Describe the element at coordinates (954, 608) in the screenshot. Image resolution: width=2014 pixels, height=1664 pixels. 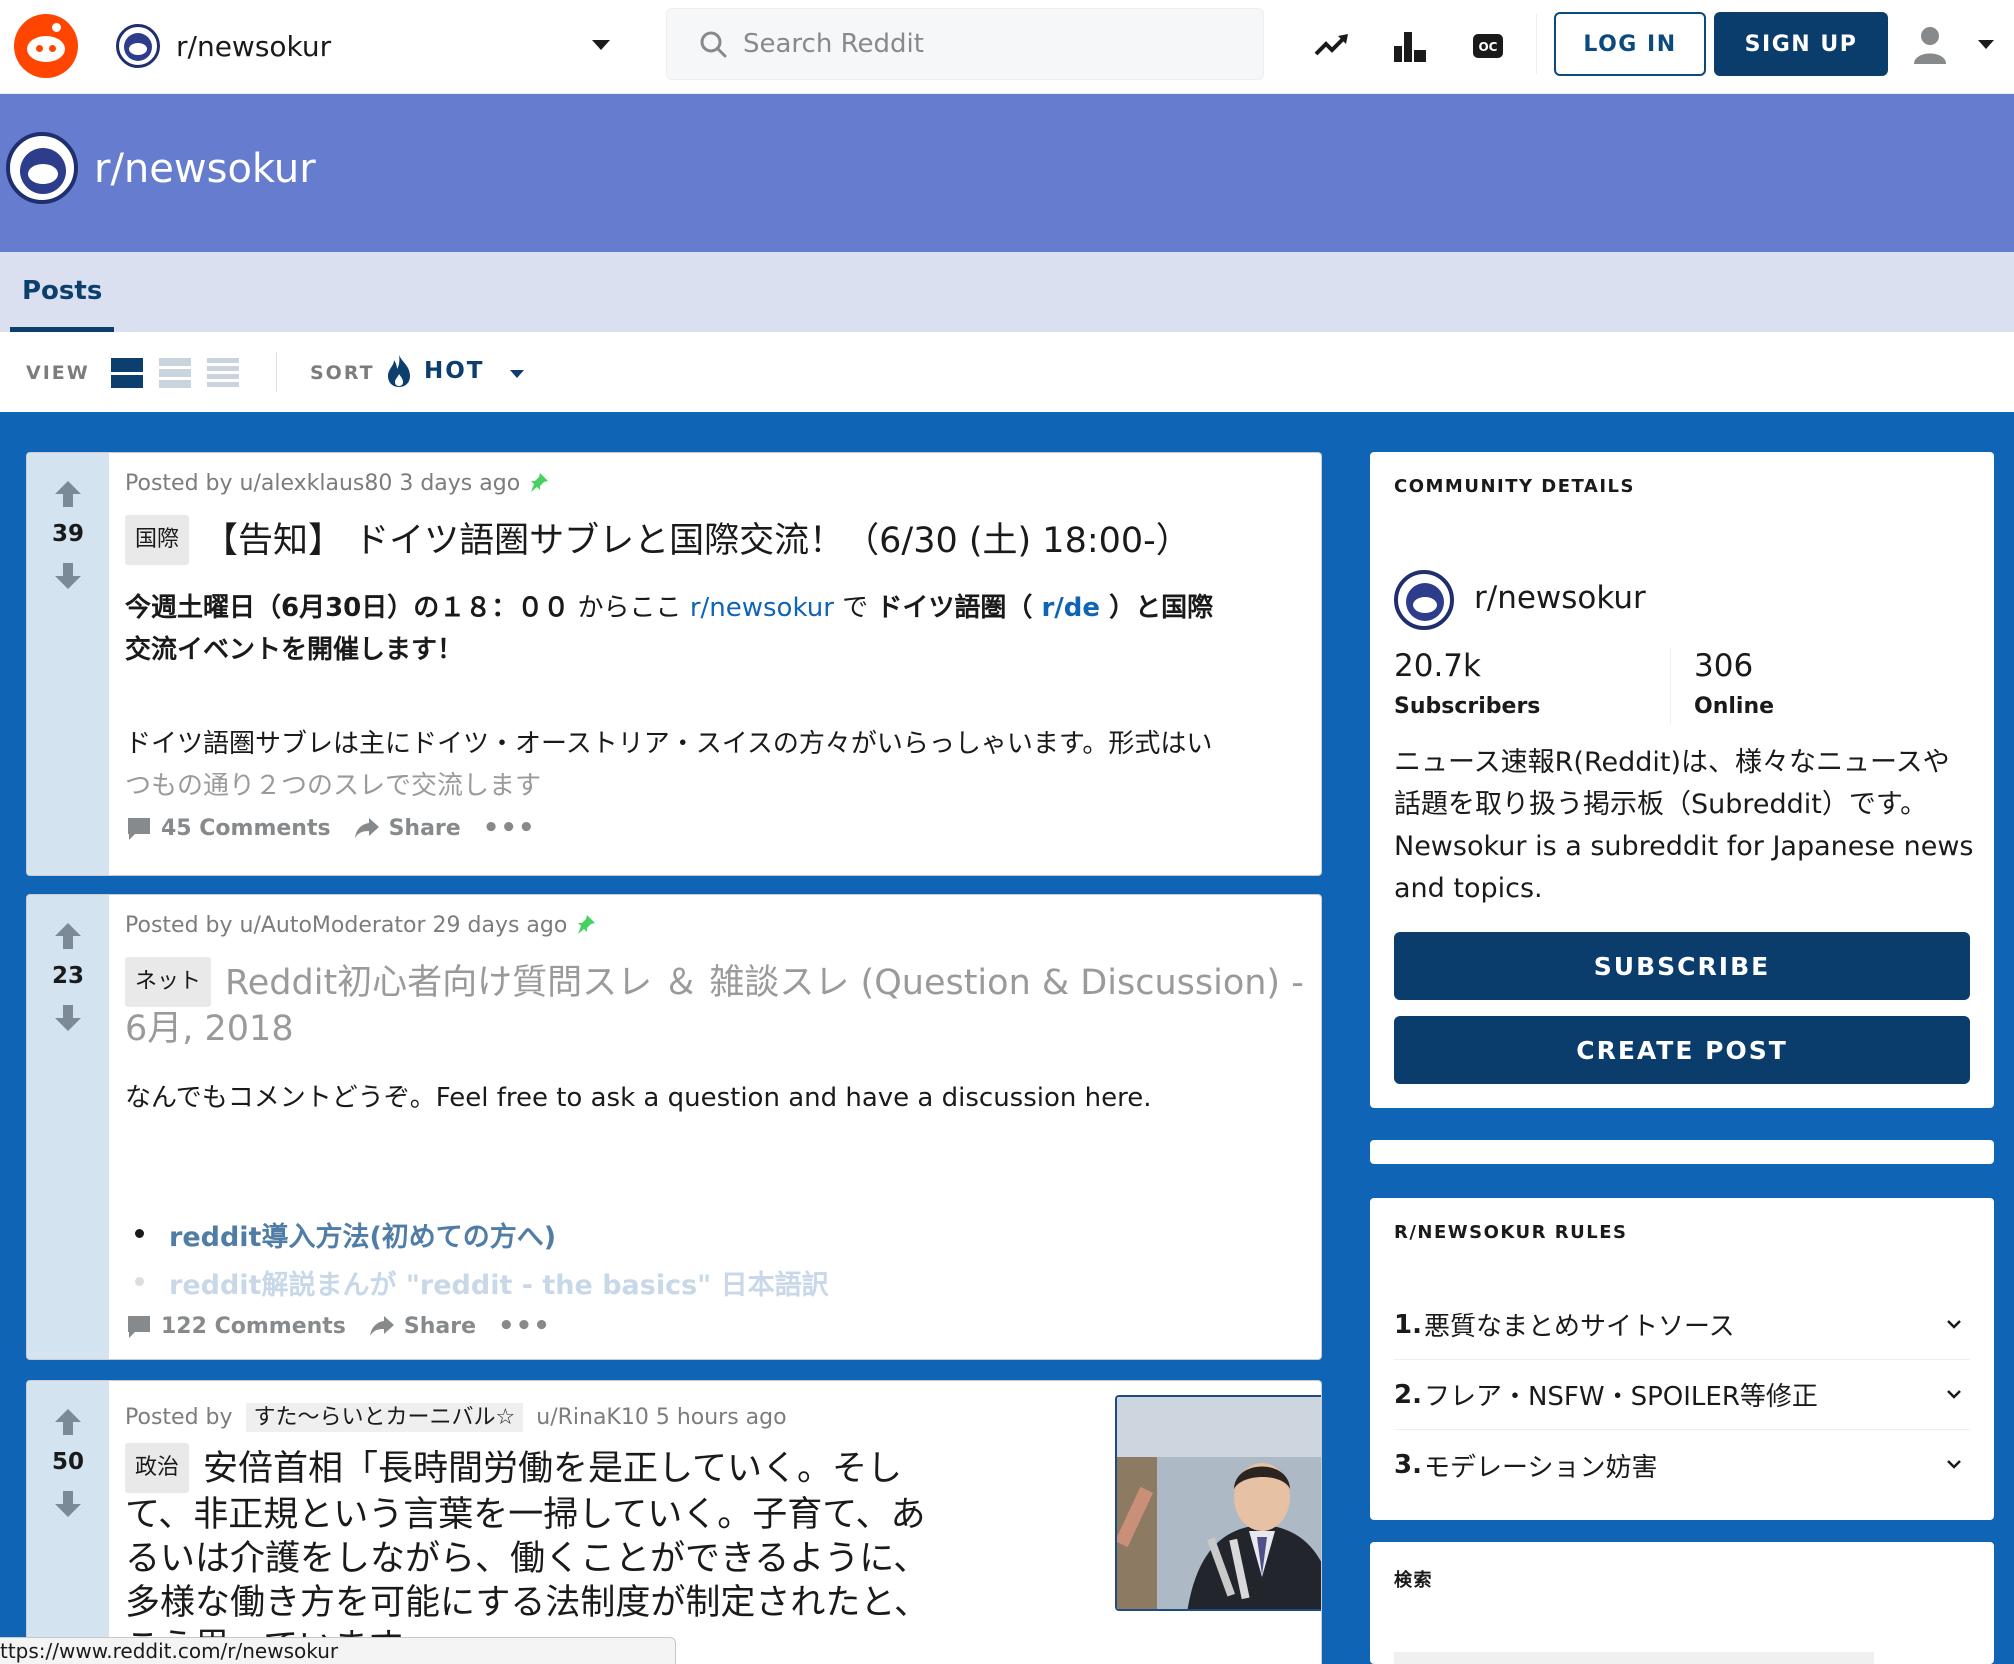
I see `body-bold-text: ドイツ語圏（` at that location.